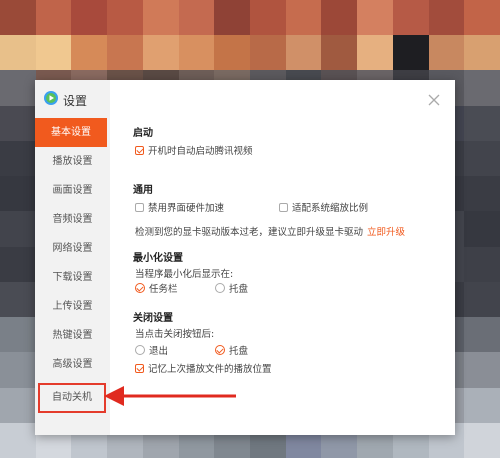 This screenshot has width=500, height=458. I want to click on nav-item-playback: 播放设置, so click(72, 161).